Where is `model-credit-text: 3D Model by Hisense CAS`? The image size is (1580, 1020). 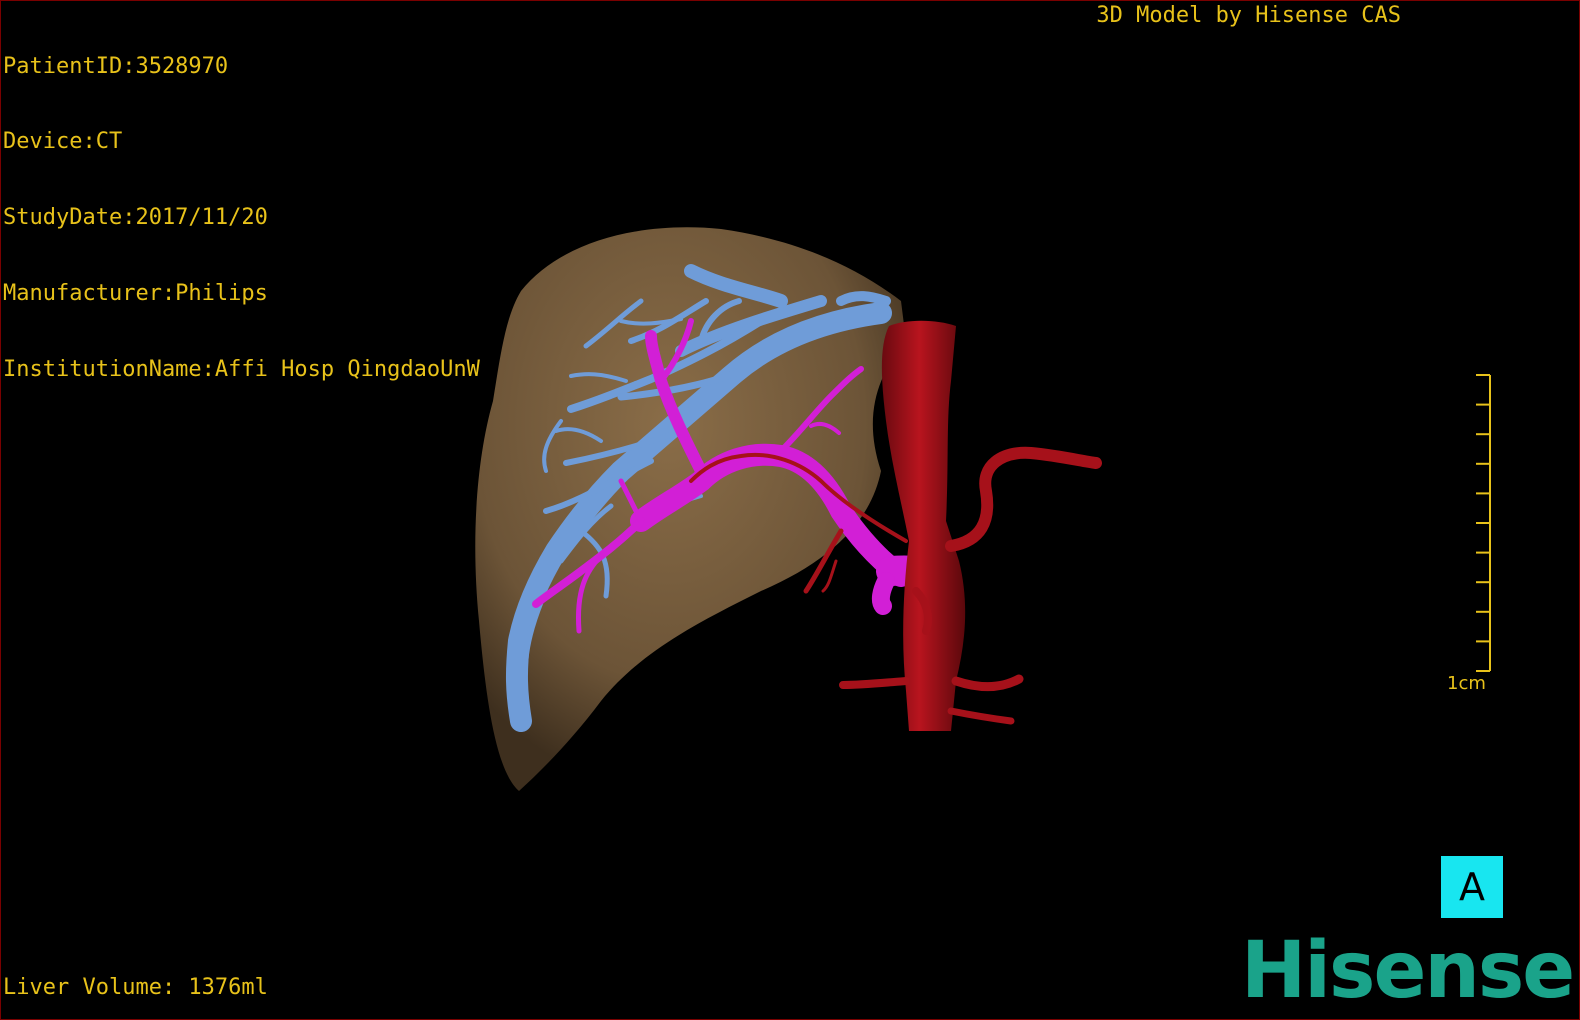 model-credit-text: 3D Model by Hisense CAS is located at coordinates (1248, 15).